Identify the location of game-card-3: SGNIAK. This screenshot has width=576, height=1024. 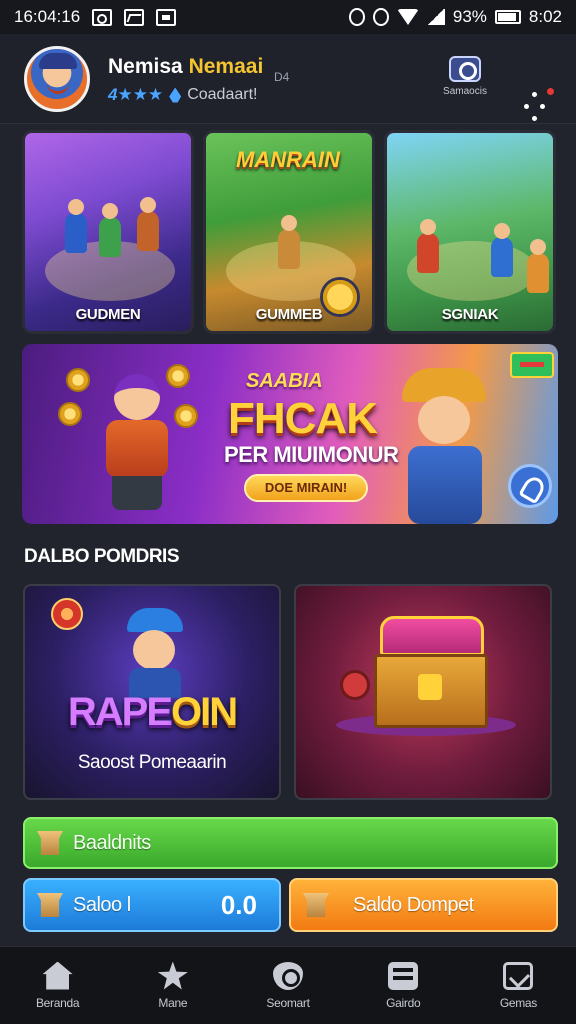
(470, 232).